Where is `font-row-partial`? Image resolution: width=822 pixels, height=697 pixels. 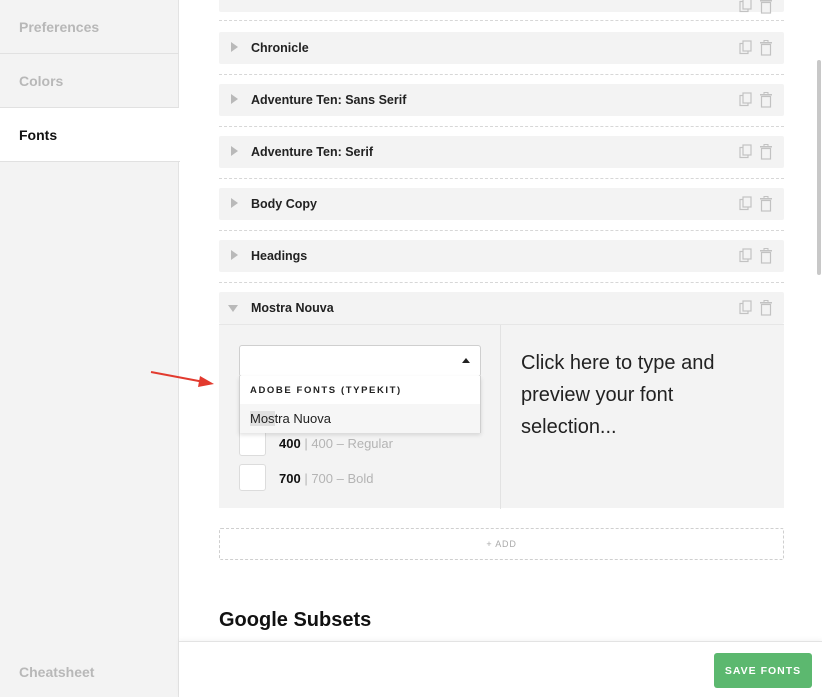
font-row-partial is located at coordinates (501, 7).